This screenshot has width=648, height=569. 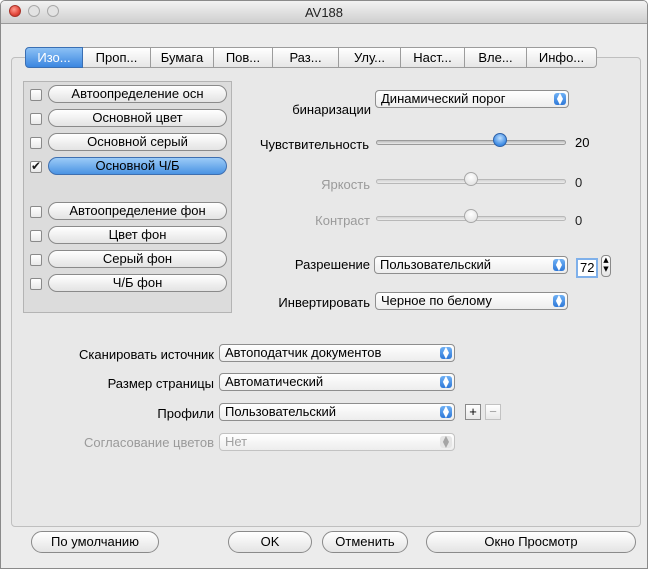 I want to click on checkbox-auto-detect-main, so click(x=36, y=95).